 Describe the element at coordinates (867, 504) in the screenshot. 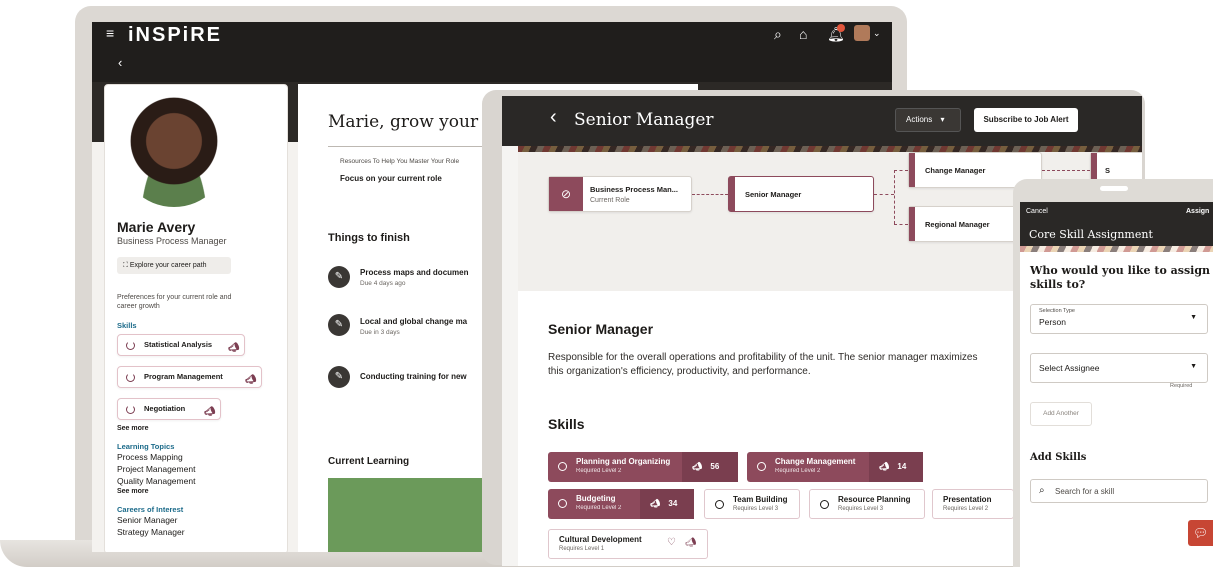

I see `skill-chip: Resource Planning Requires Level 3` at that location.